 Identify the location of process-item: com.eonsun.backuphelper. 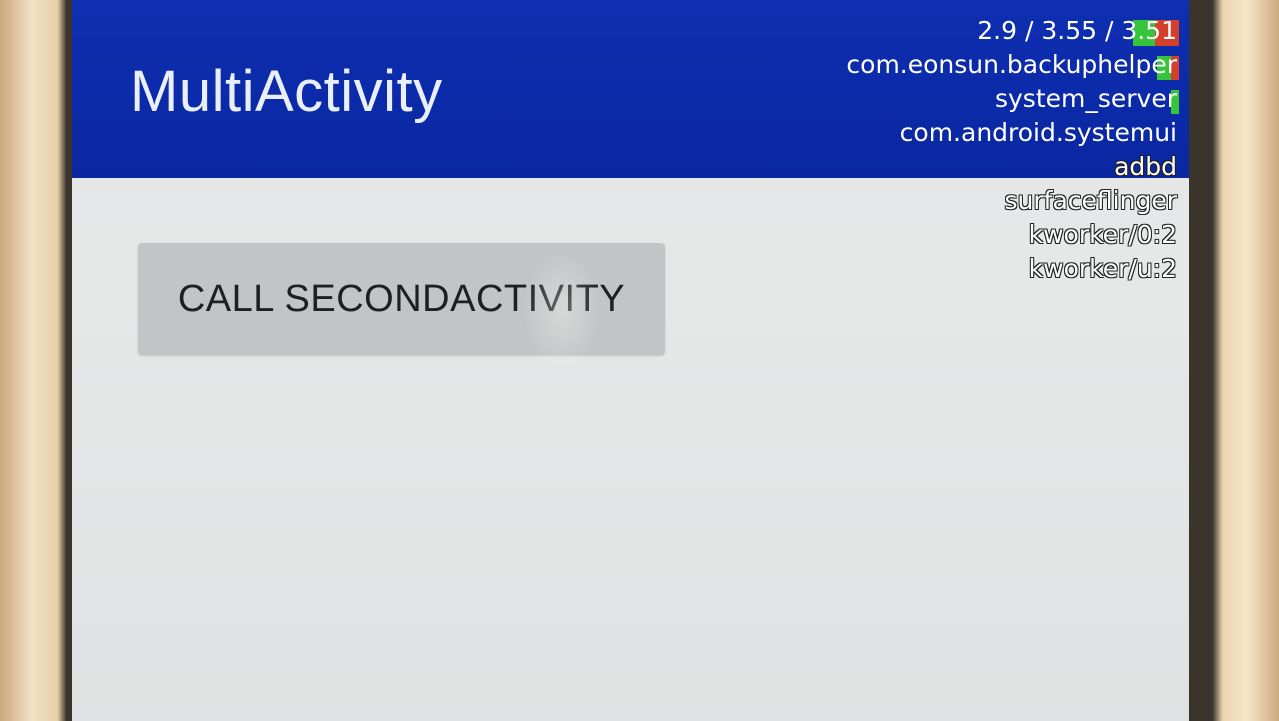
(1012, 65).